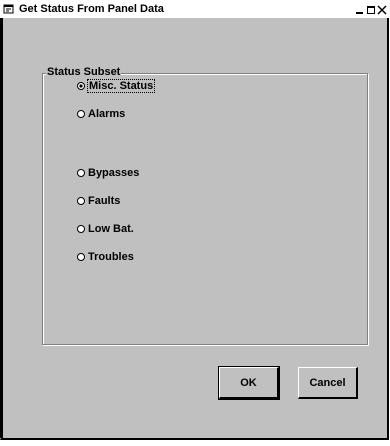  What do you see at coordinates (195, 9) in the screenshot?
I see `title-bar: Get Status From Panel Data` at bounding box center [195, 9].